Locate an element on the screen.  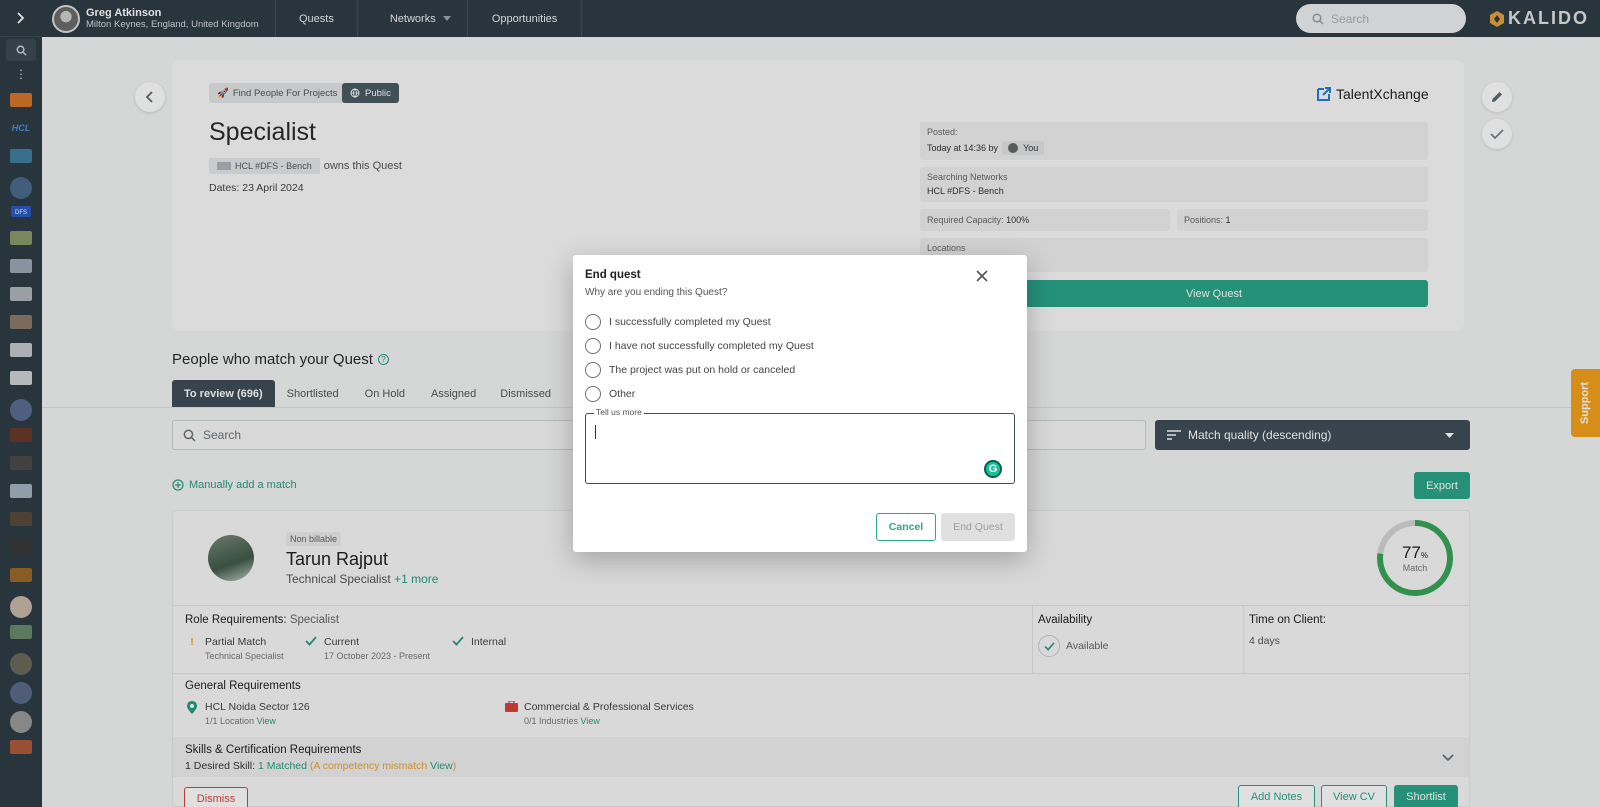
reason-option-other: Other is located at coordinates (610, 394).